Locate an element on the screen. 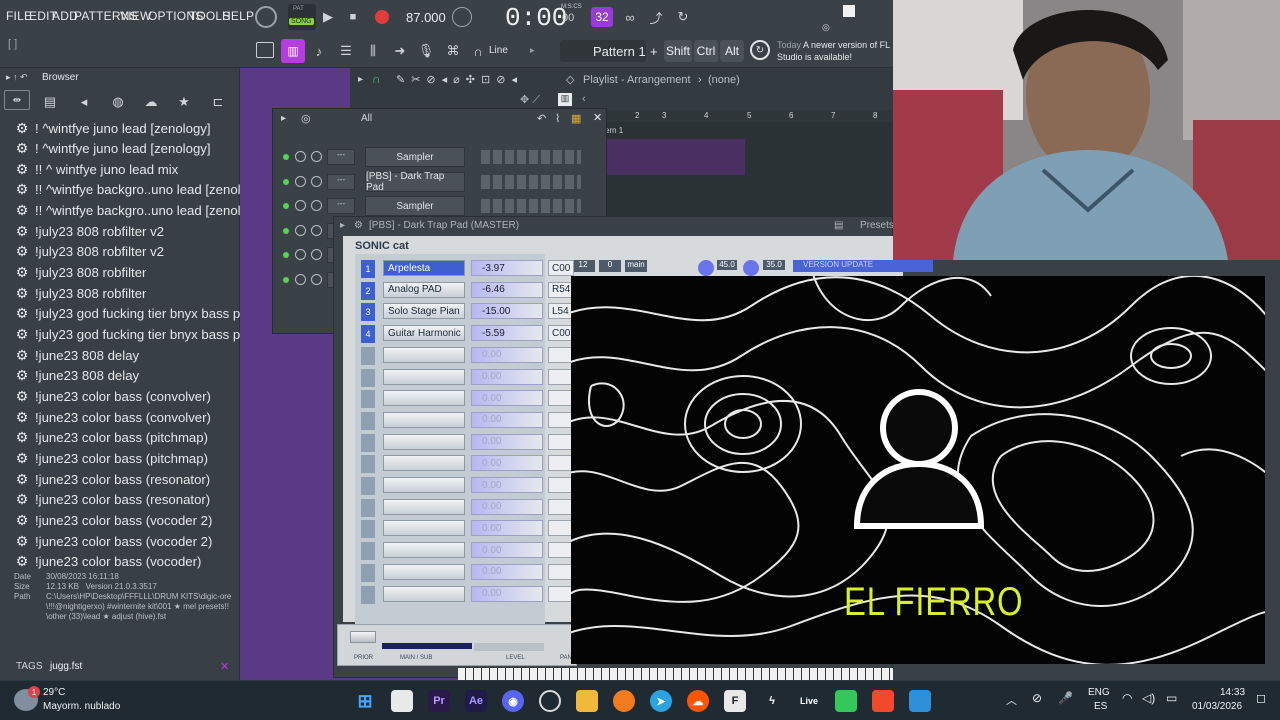 The height and width of the screenshot is (720, 1280). rack-filter: All is located at coordinates (366, 118).